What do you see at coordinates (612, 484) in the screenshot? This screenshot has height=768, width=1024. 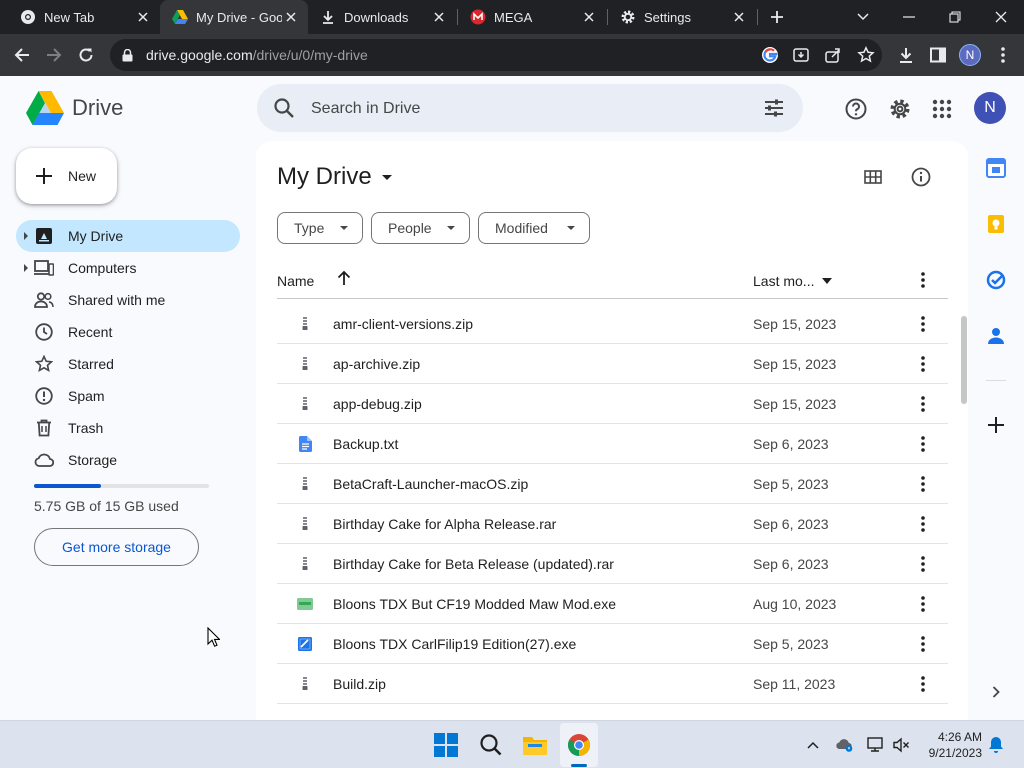 I see `file-row: BetaCraft-Launcher-macOS.zip Sep 5, 2023` at bounding box center [612, 484].